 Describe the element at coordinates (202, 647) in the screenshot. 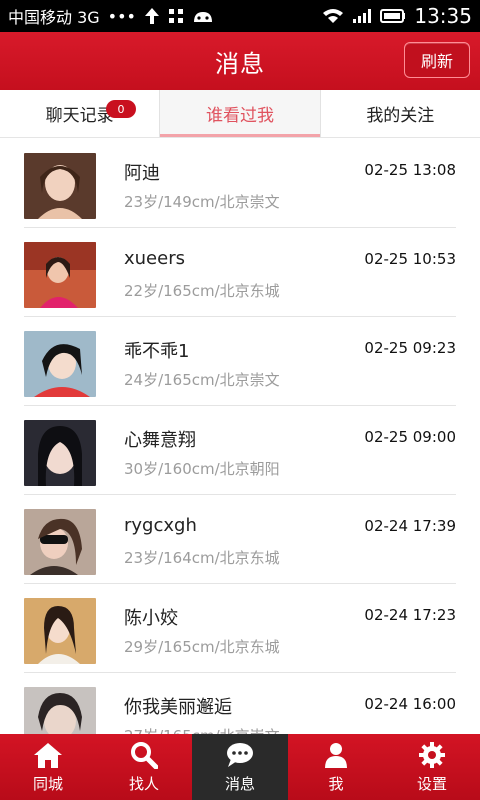

I see `visitor-info: 29岁/165cm/北京东城` at that location.